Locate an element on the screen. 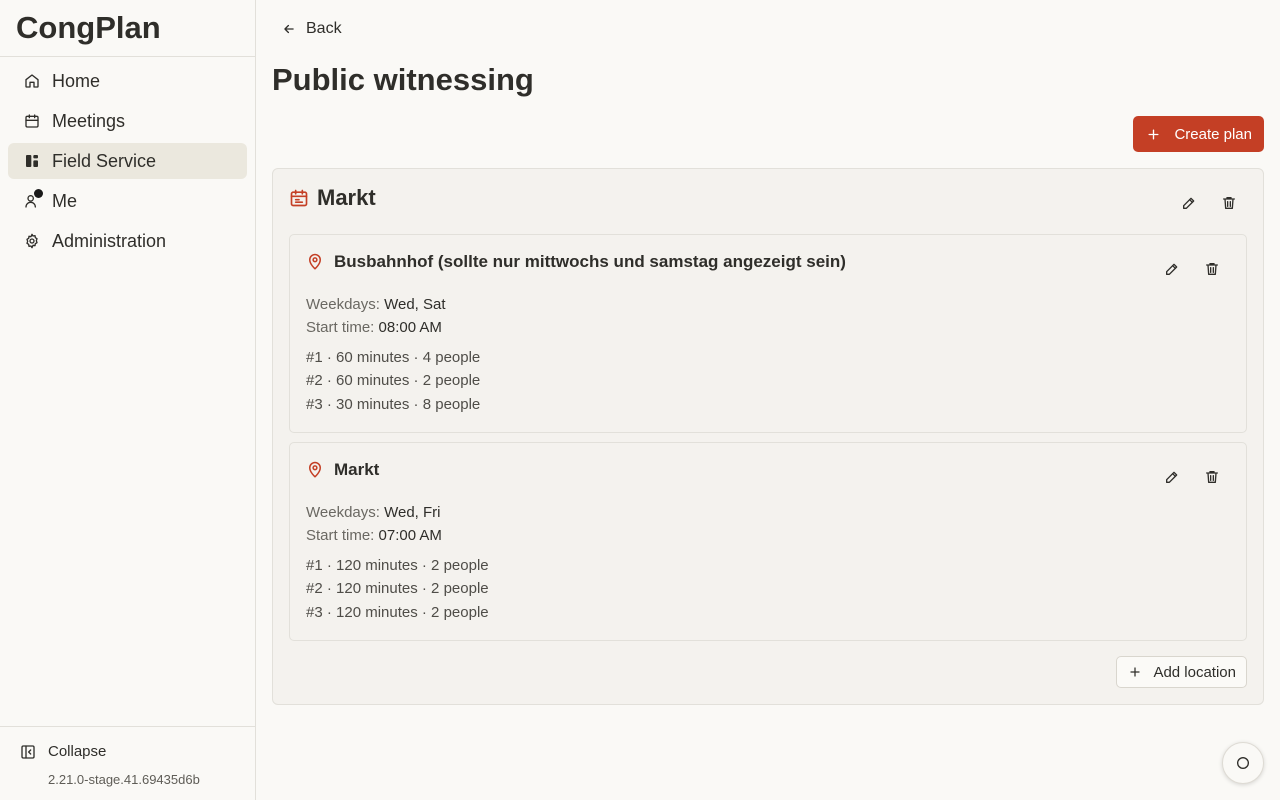  sidebar-item-home: Home is located at coordinates (127, 81).